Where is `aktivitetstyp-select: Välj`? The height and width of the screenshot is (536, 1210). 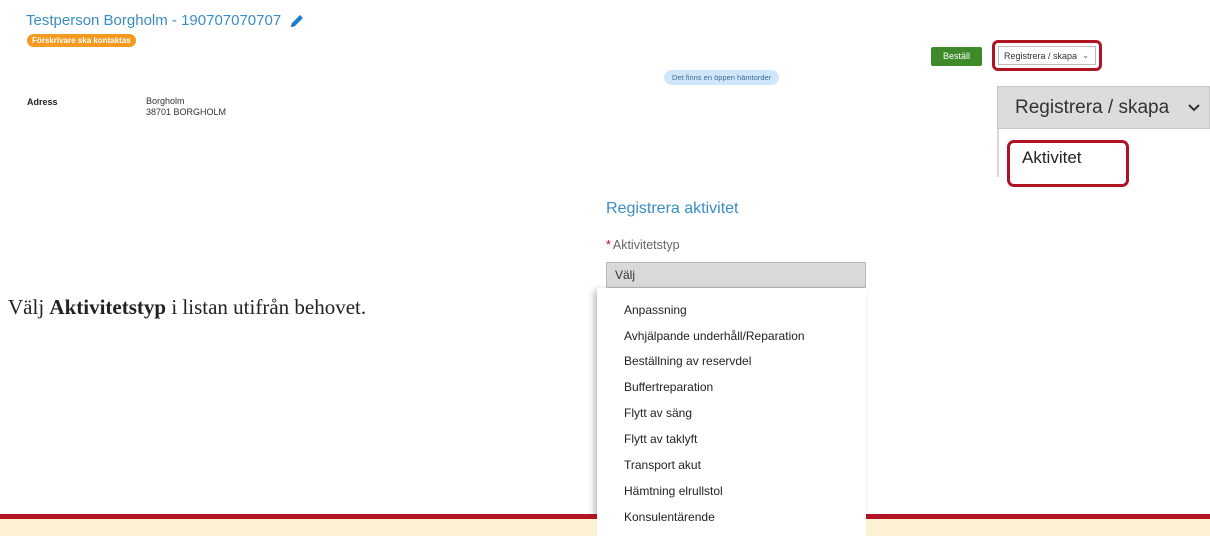
aktivitetstyp-select: Välj is located at coordinates (736, 275).